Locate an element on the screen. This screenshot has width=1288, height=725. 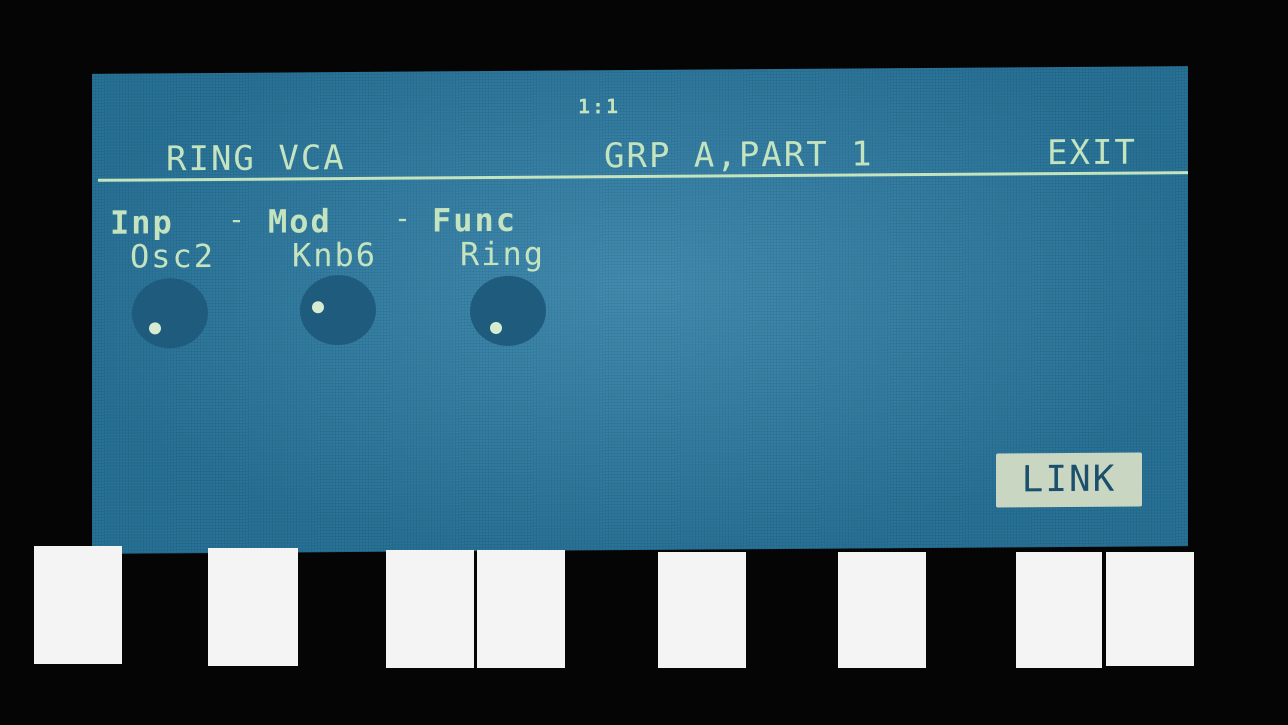
link-button: LINK is located at coordinates (1069, 480).